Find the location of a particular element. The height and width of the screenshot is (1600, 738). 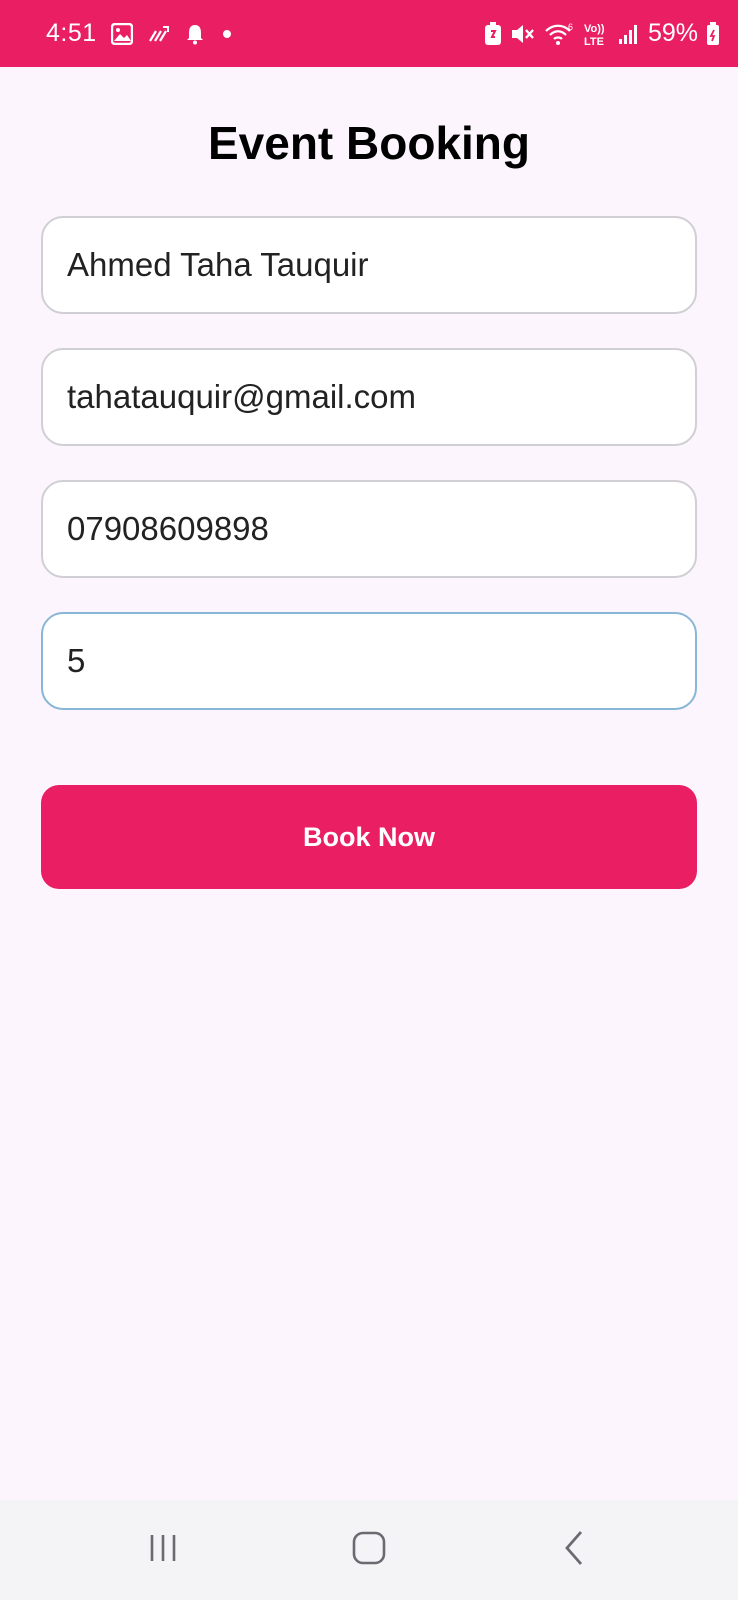

sync-icon is located at coordinates (159, 34).